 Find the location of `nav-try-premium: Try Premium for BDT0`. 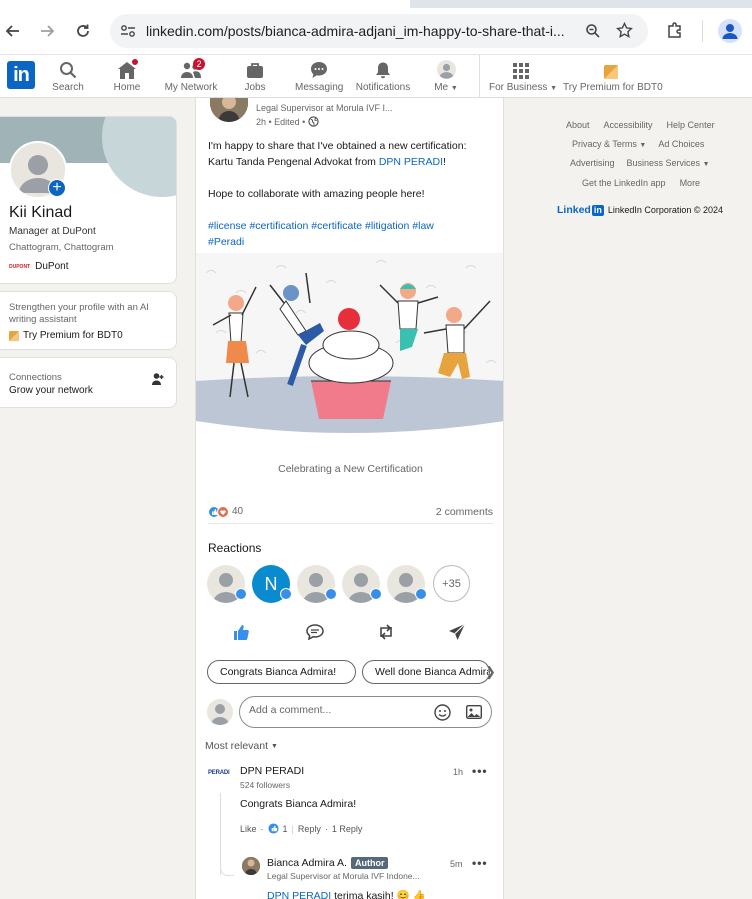

nav-try-premium: Try Premium for BDT0 is located at coordinates (613, 77).